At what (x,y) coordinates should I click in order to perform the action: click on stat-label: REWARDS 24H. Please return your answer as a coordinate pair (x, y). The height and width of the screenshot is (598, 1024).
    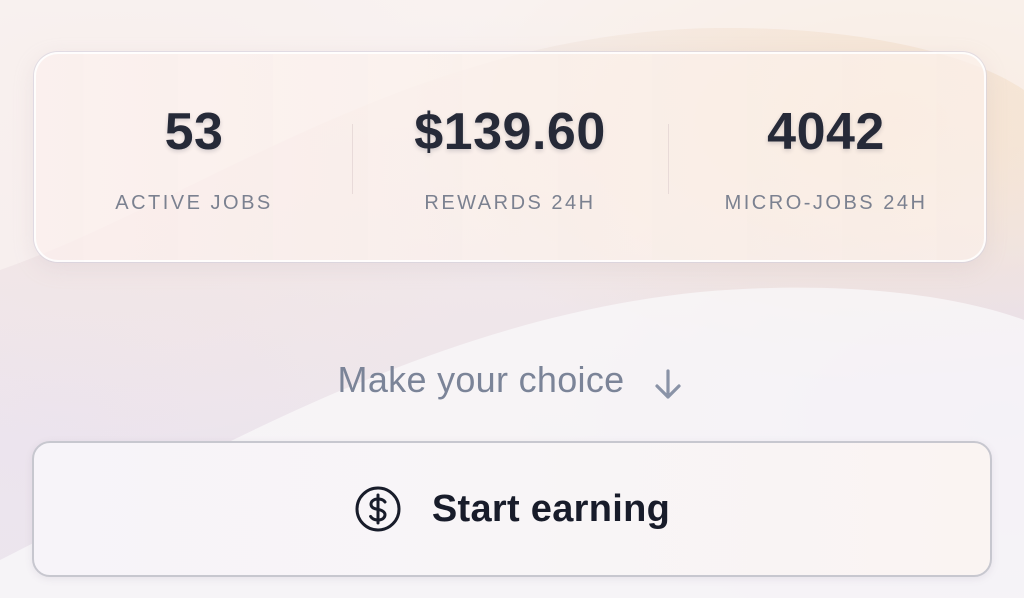
    Looking at the image, I should click on (510, 203).